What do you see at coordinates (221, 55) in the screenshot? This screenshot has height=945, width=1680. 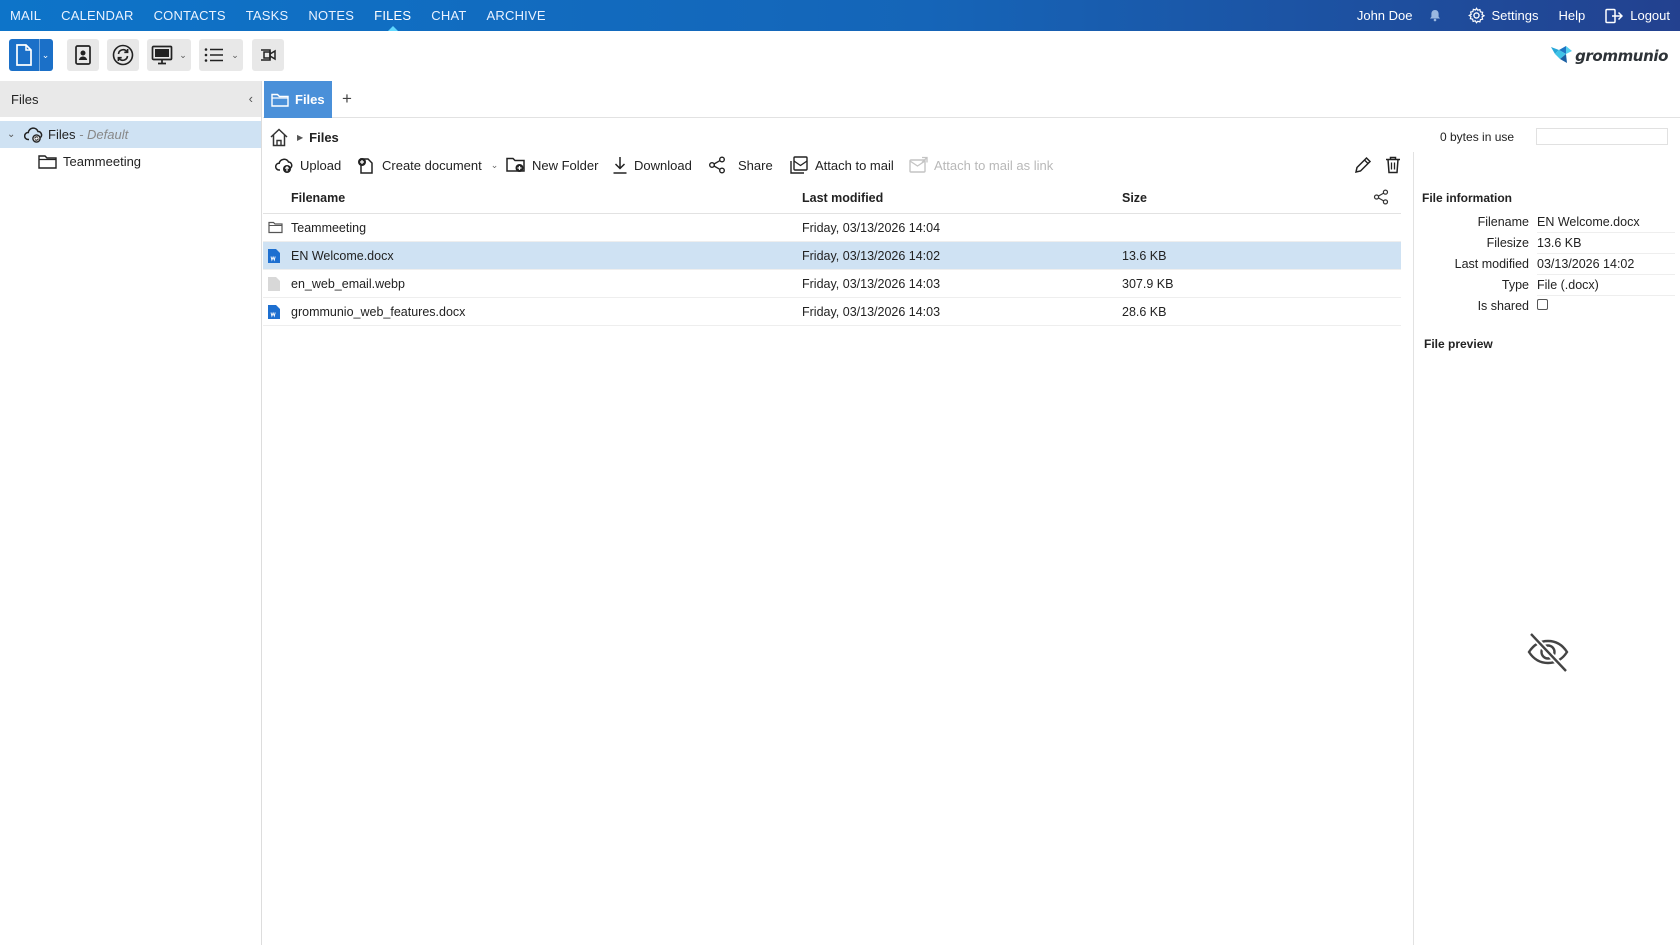 I see `view-mode-button: ⌄` at bounding box center [221, 55].